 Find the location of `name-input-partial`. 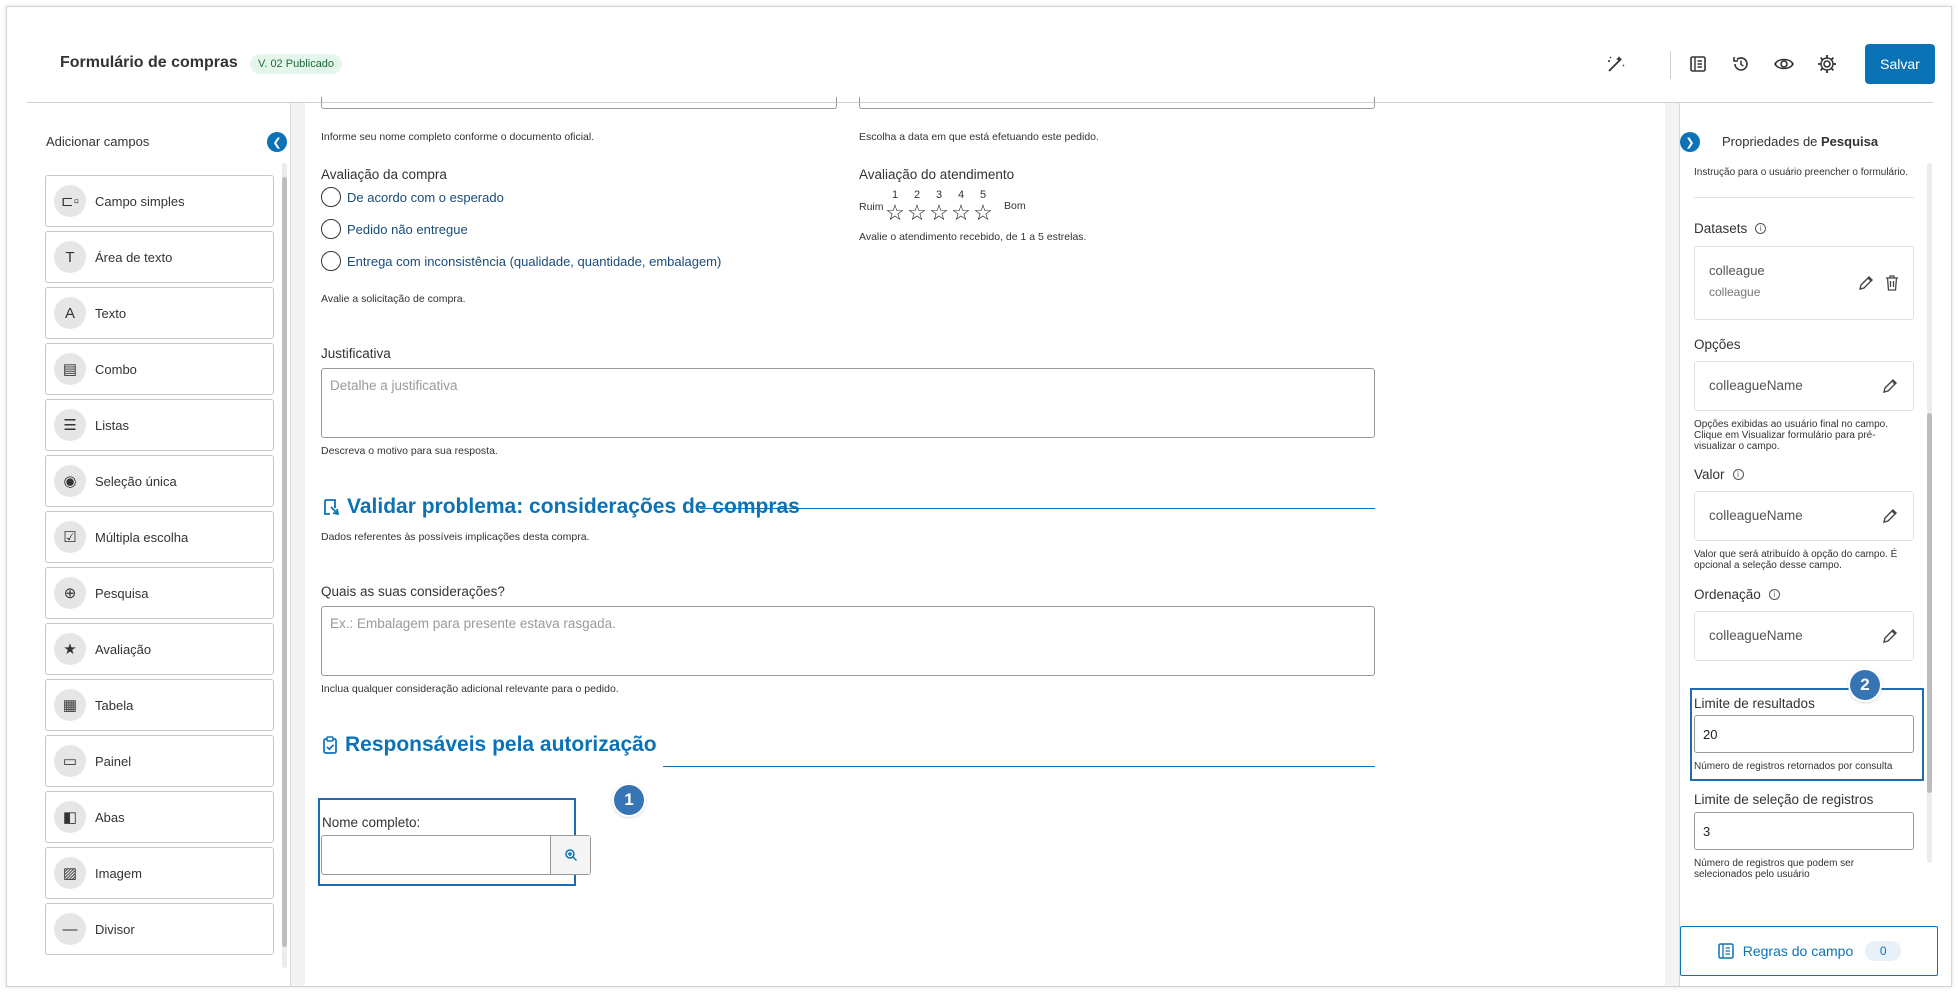

name-input-partial is located at coordinates (579, 103).